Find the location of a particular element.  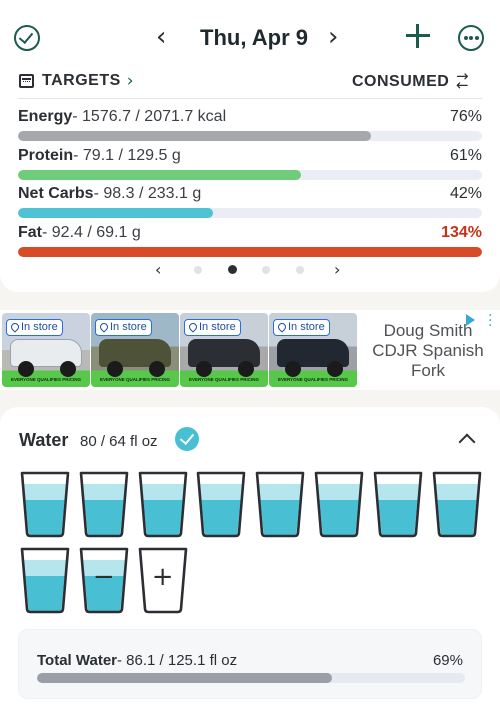

total-water-summary: Total Water- 86.1 / 125.1 fl oz 69% is located at coordinates (250, 664).